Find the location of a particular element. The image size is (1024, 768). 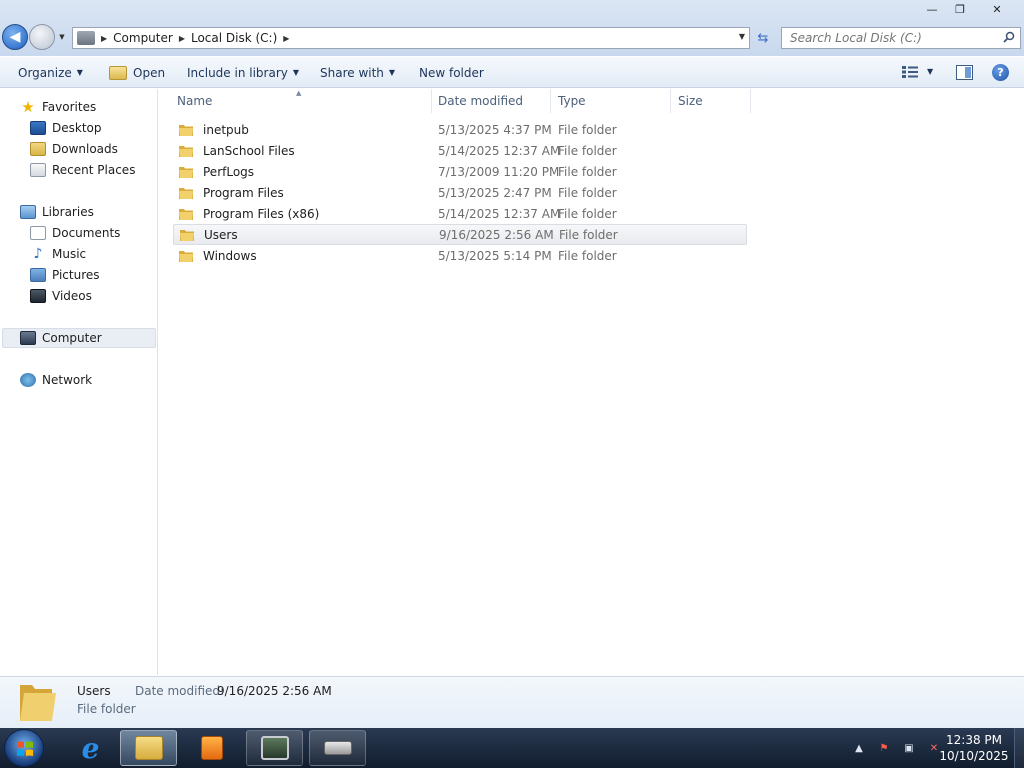

action-center-flag-icon: ⚑ is located at coordinates (884, 748).